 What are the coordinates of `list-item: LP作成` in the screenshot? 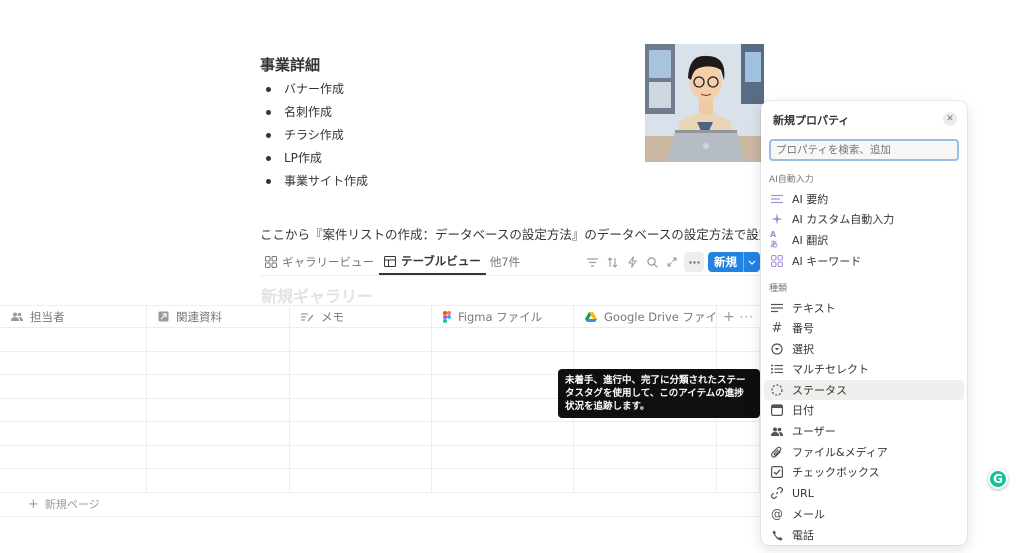 It's located at (315, 158).